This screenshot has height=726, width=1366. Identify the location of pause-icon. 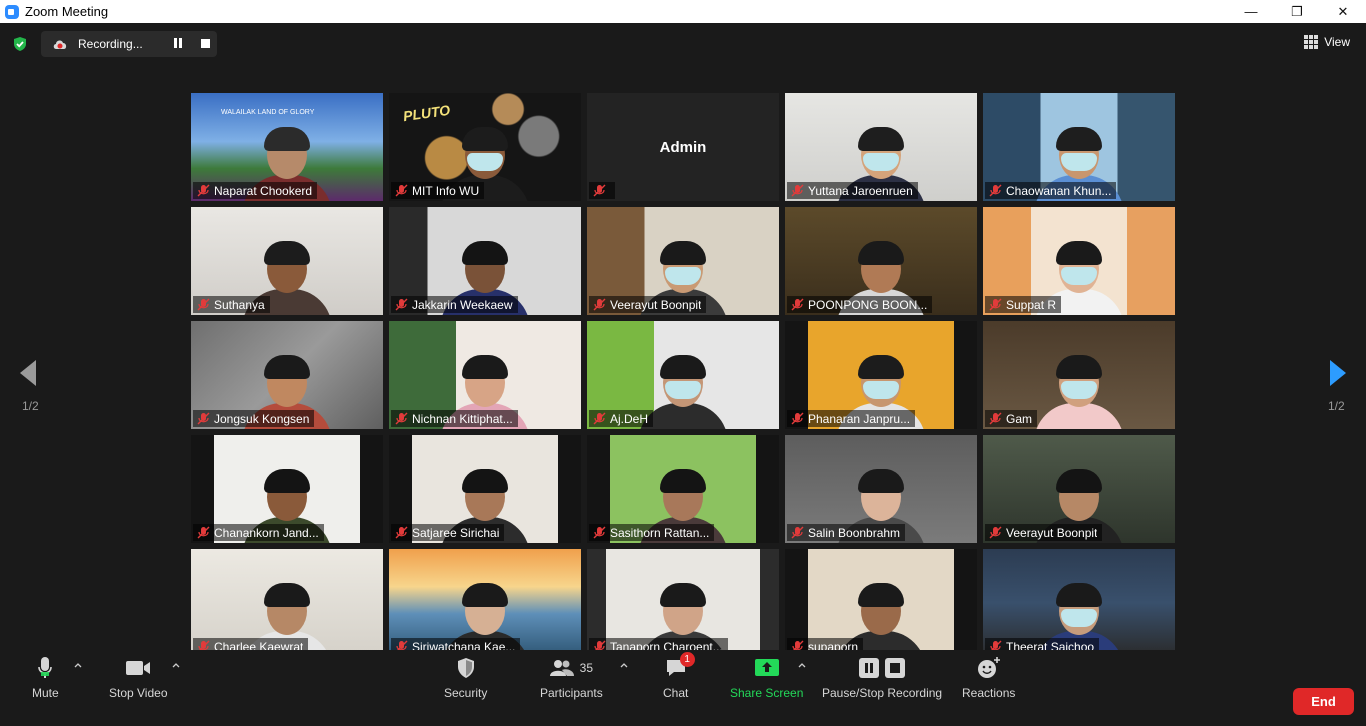
(869, 668).